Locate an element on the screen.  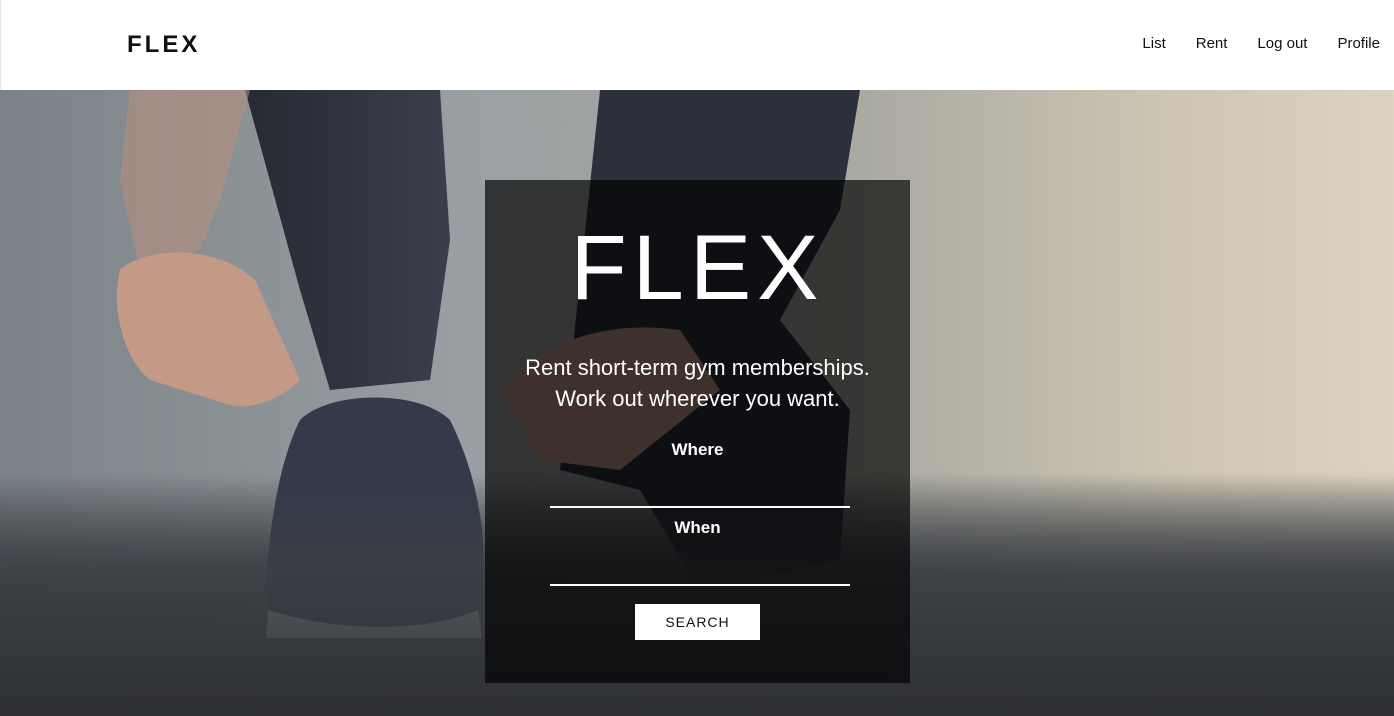
tagline-line-1: Rent short-term gym memberships. is located at coordinates (697, 367).